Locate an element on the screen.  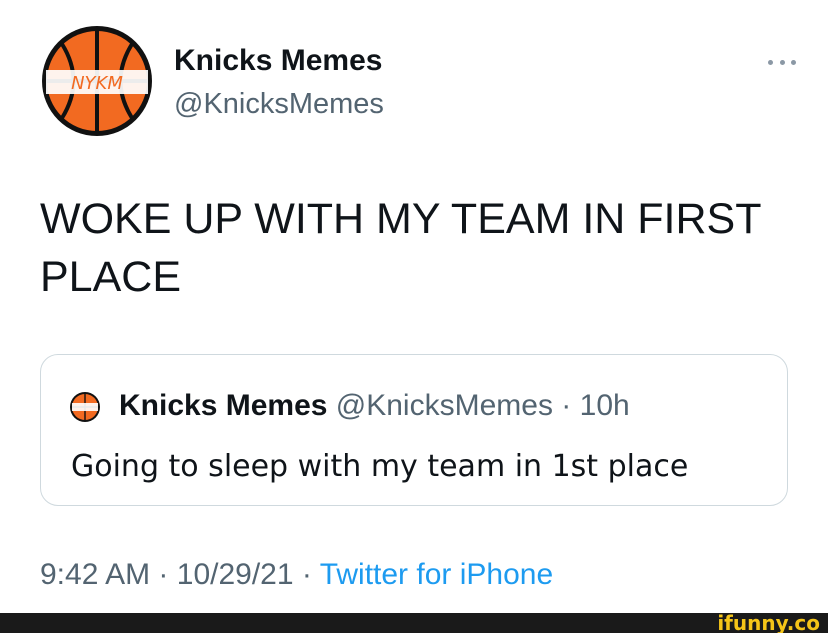
more-options-icon is located at coordinates (782, 62).